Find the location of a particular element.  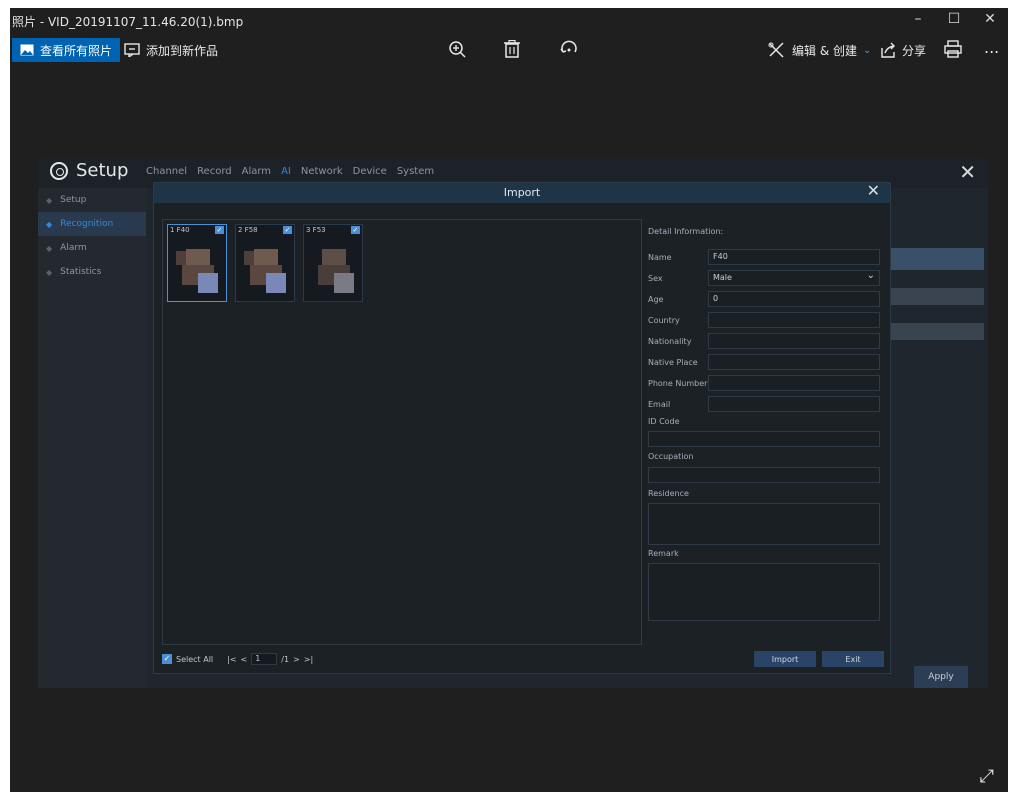

nationality-label: Nationality is located at coordinates (670, 341).